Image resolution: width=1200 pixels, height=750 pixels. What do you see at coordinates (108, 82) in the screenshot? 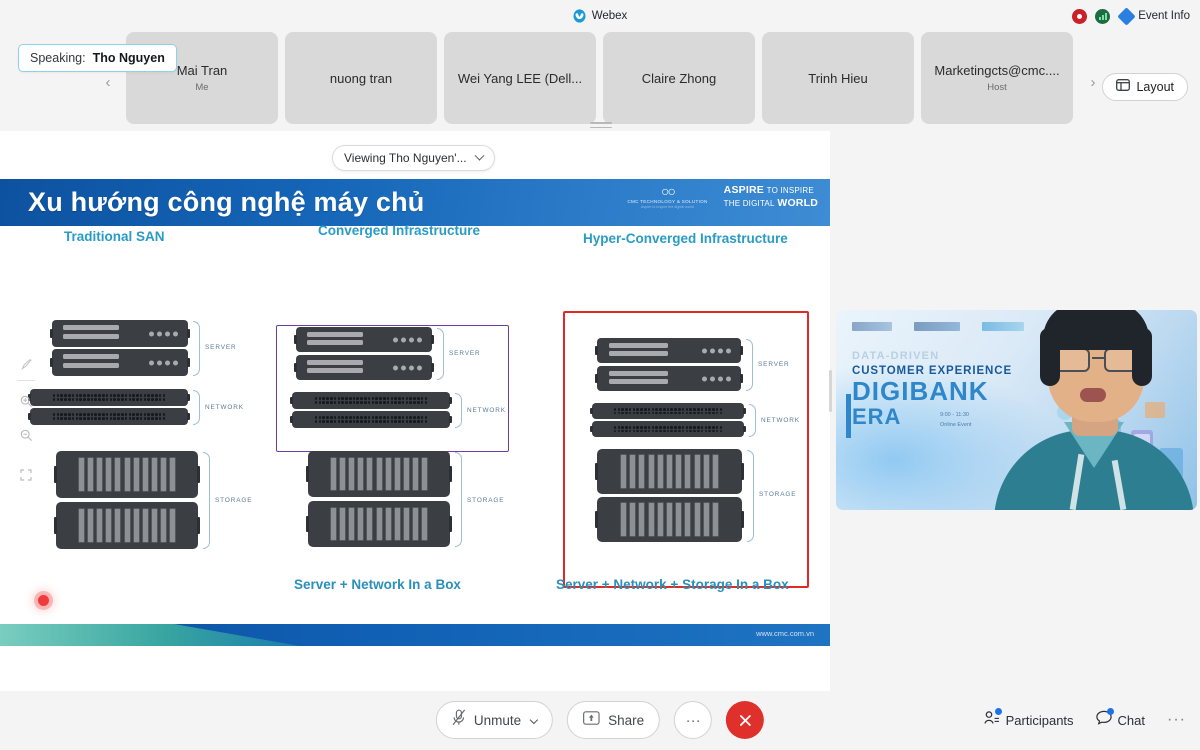
I see `filmstrip-prev-arrow: ‹` at bounding box center [108, 82].